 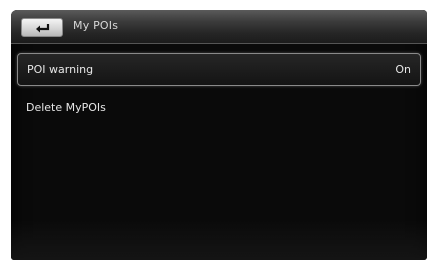 I want to click on bottom-shade, so click(x=219, y=240).